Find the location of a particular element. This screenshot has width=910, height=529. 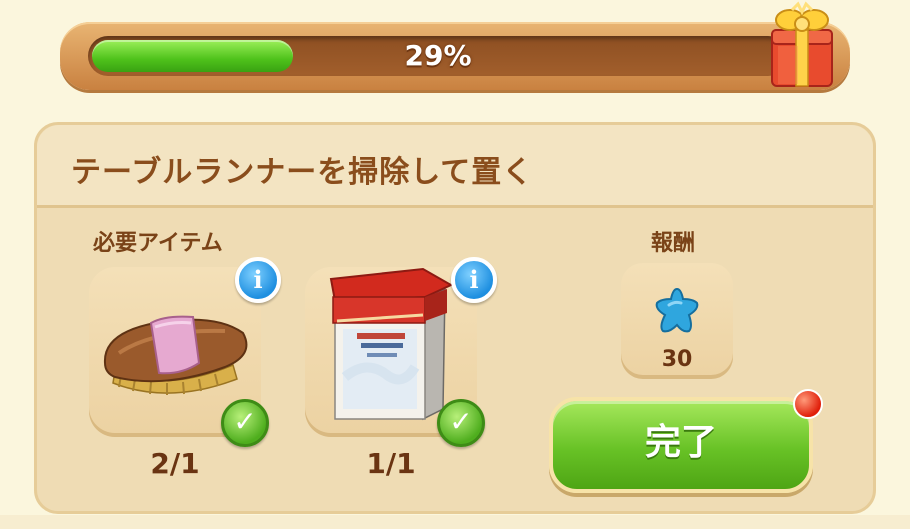

item-count-cleaner: 1/1 is located at coordinates (391, 463).